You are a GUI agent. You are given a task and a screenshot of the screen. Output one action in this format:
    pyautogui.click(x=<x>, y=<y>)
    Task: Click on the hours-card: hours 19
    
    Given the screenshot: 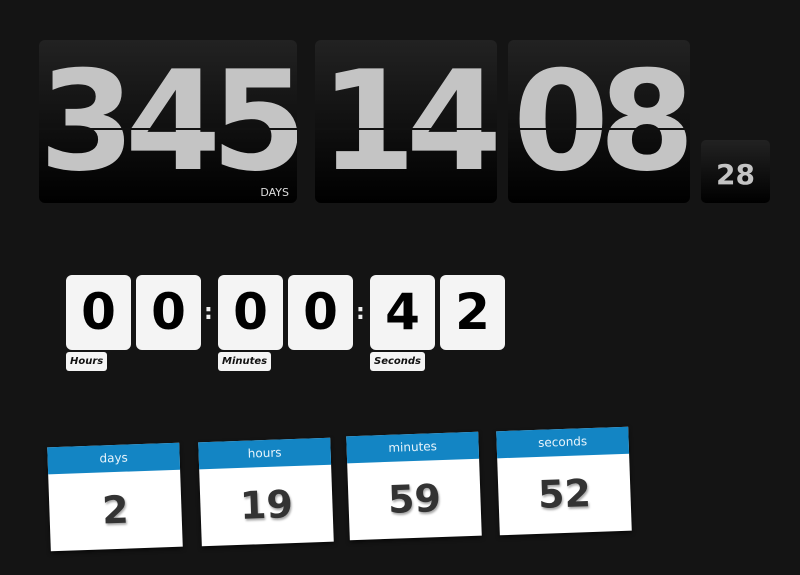 What is the action you would take?
    pyautogui.click(x=266, y=492)
    